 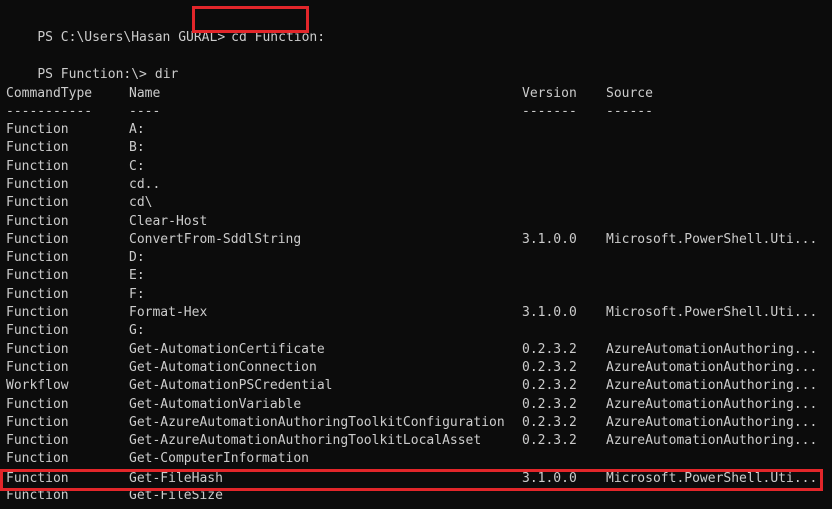 What do you see at coordinates (416, 276) in the screenshot?
I see `table-row: Function E:` at bounding box center [416, 276].